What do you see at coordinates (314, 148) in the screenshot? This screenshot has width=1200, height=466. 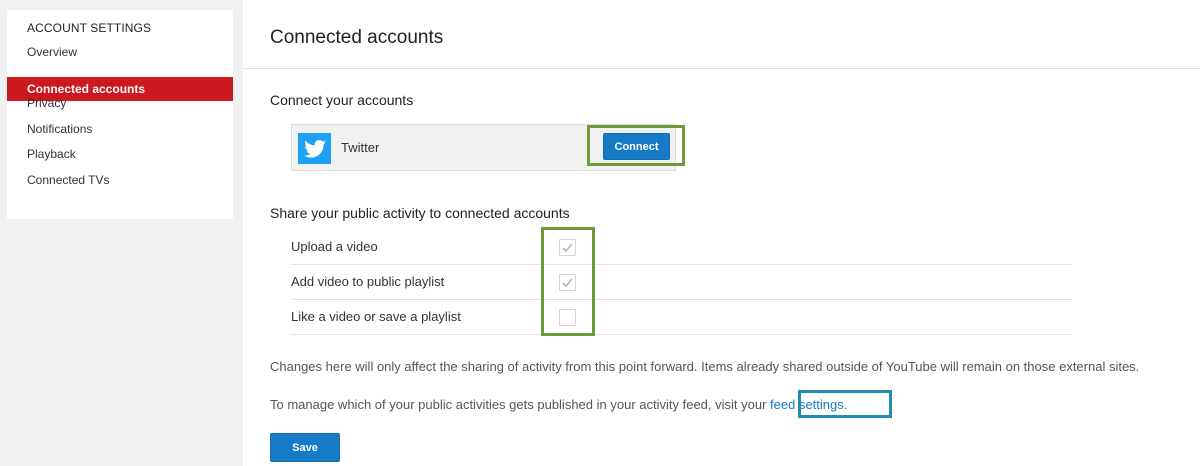 I see `twitter-bird-icon` at bounding box center [314, 148].